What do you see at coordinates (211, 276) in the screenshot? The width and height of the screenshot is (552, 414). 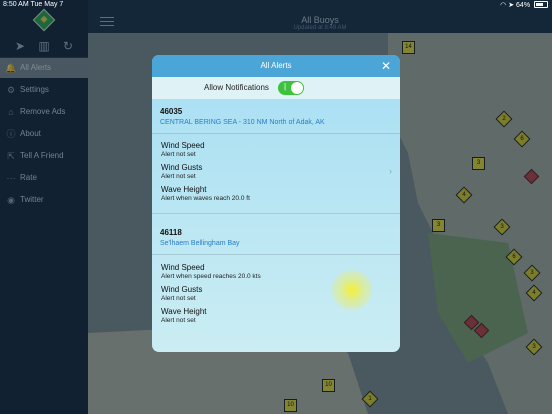 I see `alert-desc: Alert when speed reaches 20.0 kts` at bounding box center [211, 276].